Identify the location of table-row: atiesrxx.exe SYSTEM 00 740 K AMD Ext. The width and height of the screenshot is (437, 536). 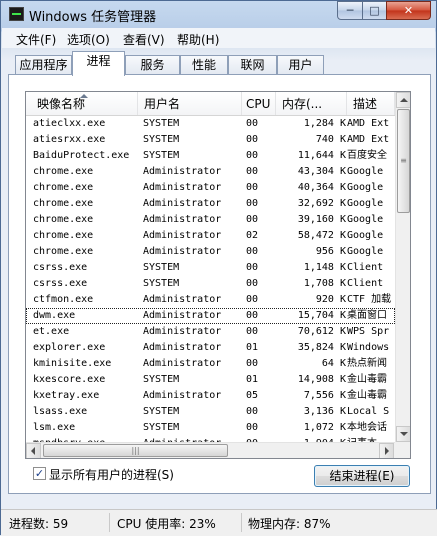
(210, 140).